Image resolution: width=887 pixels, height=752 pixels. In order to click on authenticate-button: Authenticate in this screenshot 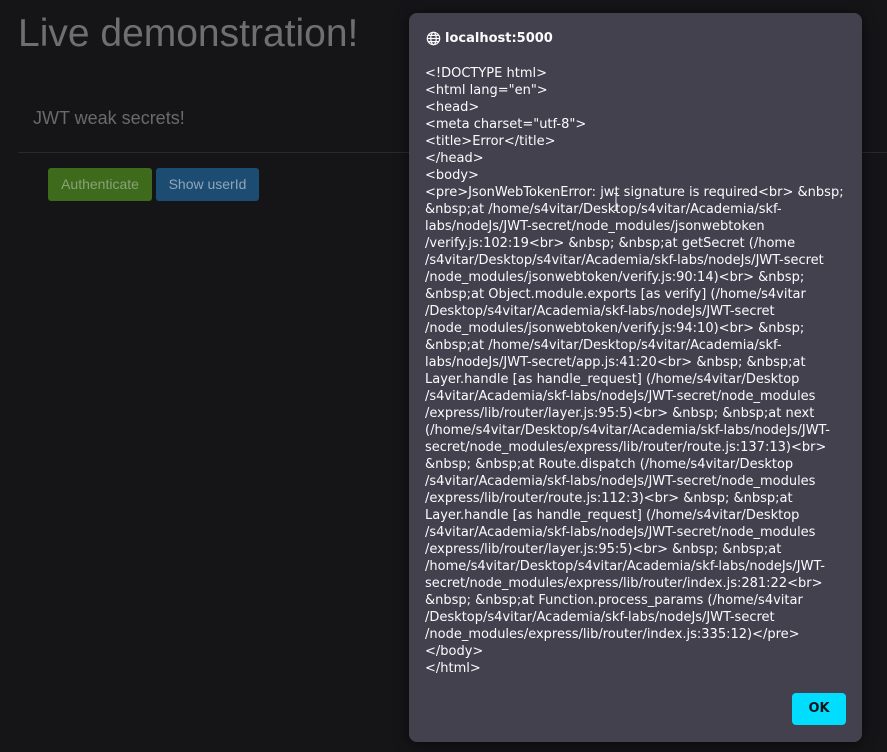, I will do `click(100, 184)`.